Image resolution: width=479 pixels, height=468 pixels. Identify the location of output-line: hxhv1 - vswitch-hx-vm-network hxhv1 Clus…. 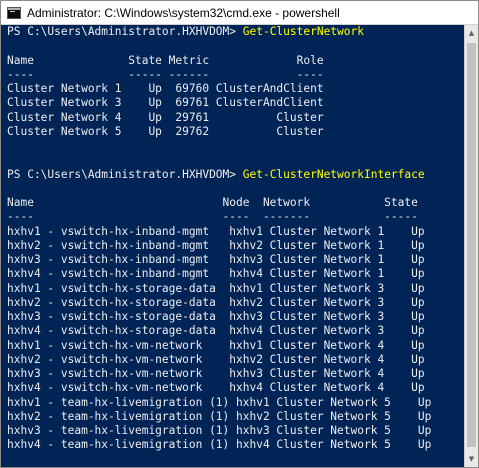
(216, 345).